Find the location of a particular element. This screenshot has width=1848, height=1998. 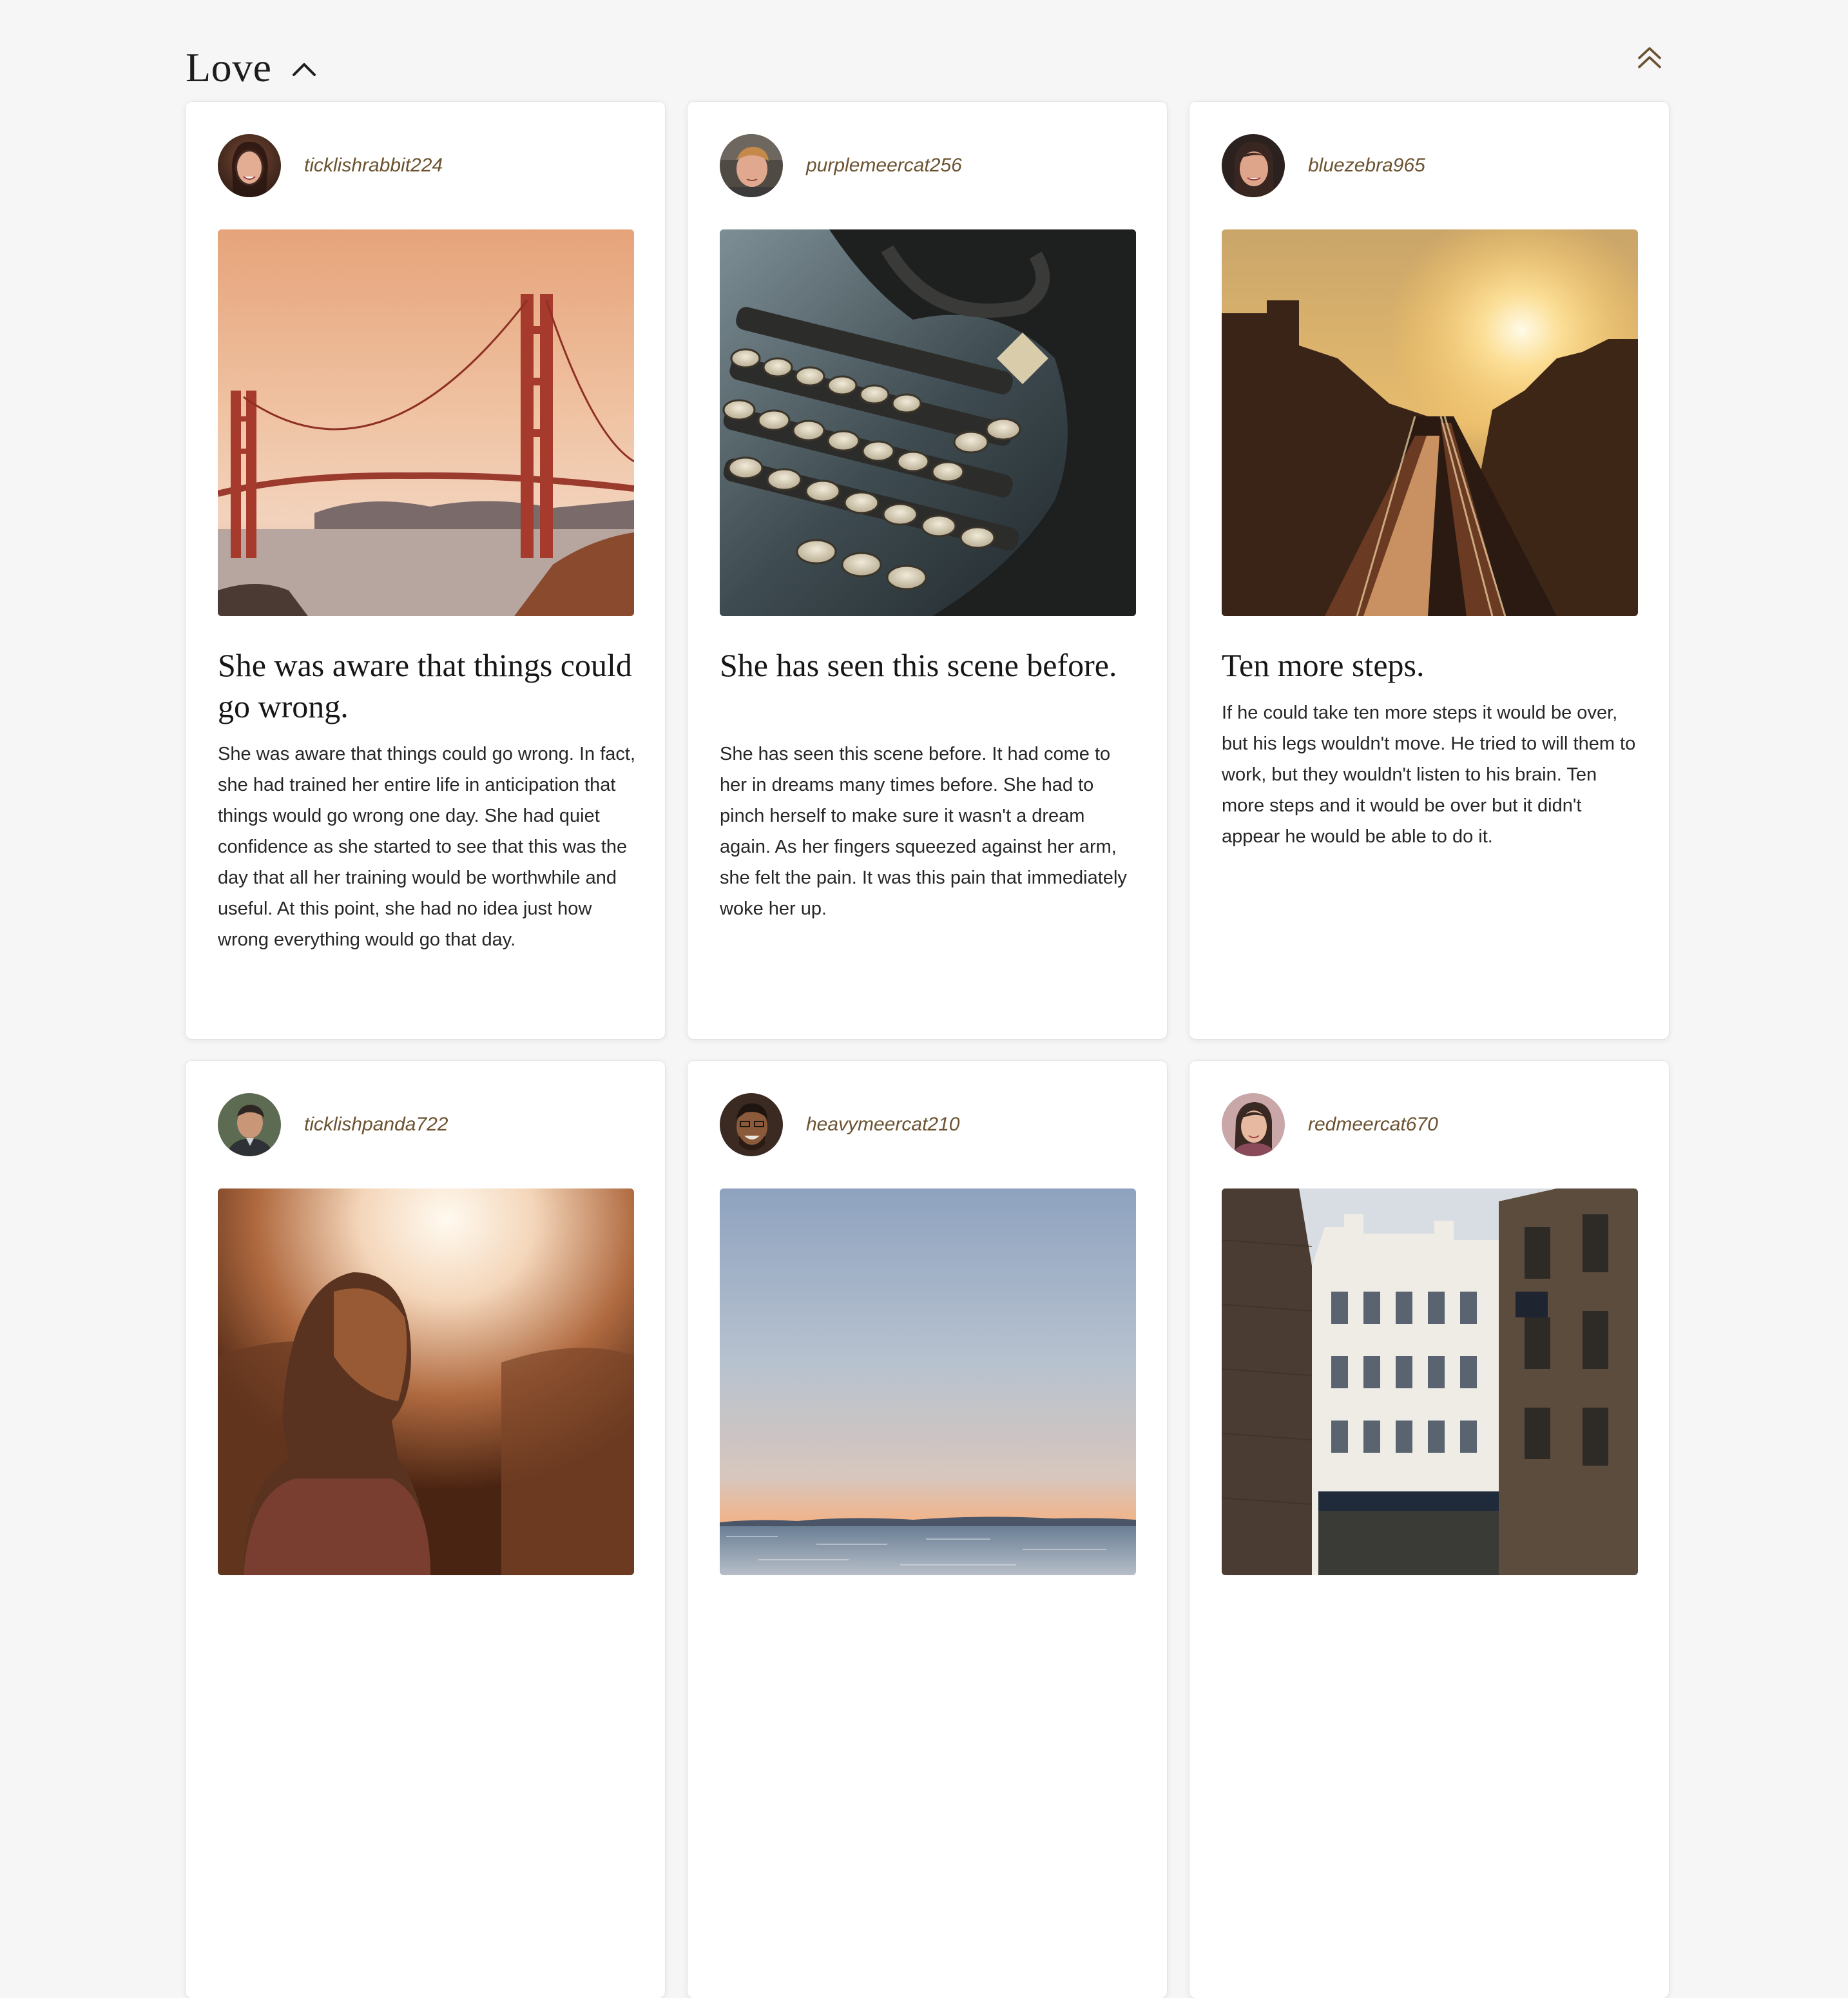

author-link: heavymeercat210 is located at coordinates (839, 1124).